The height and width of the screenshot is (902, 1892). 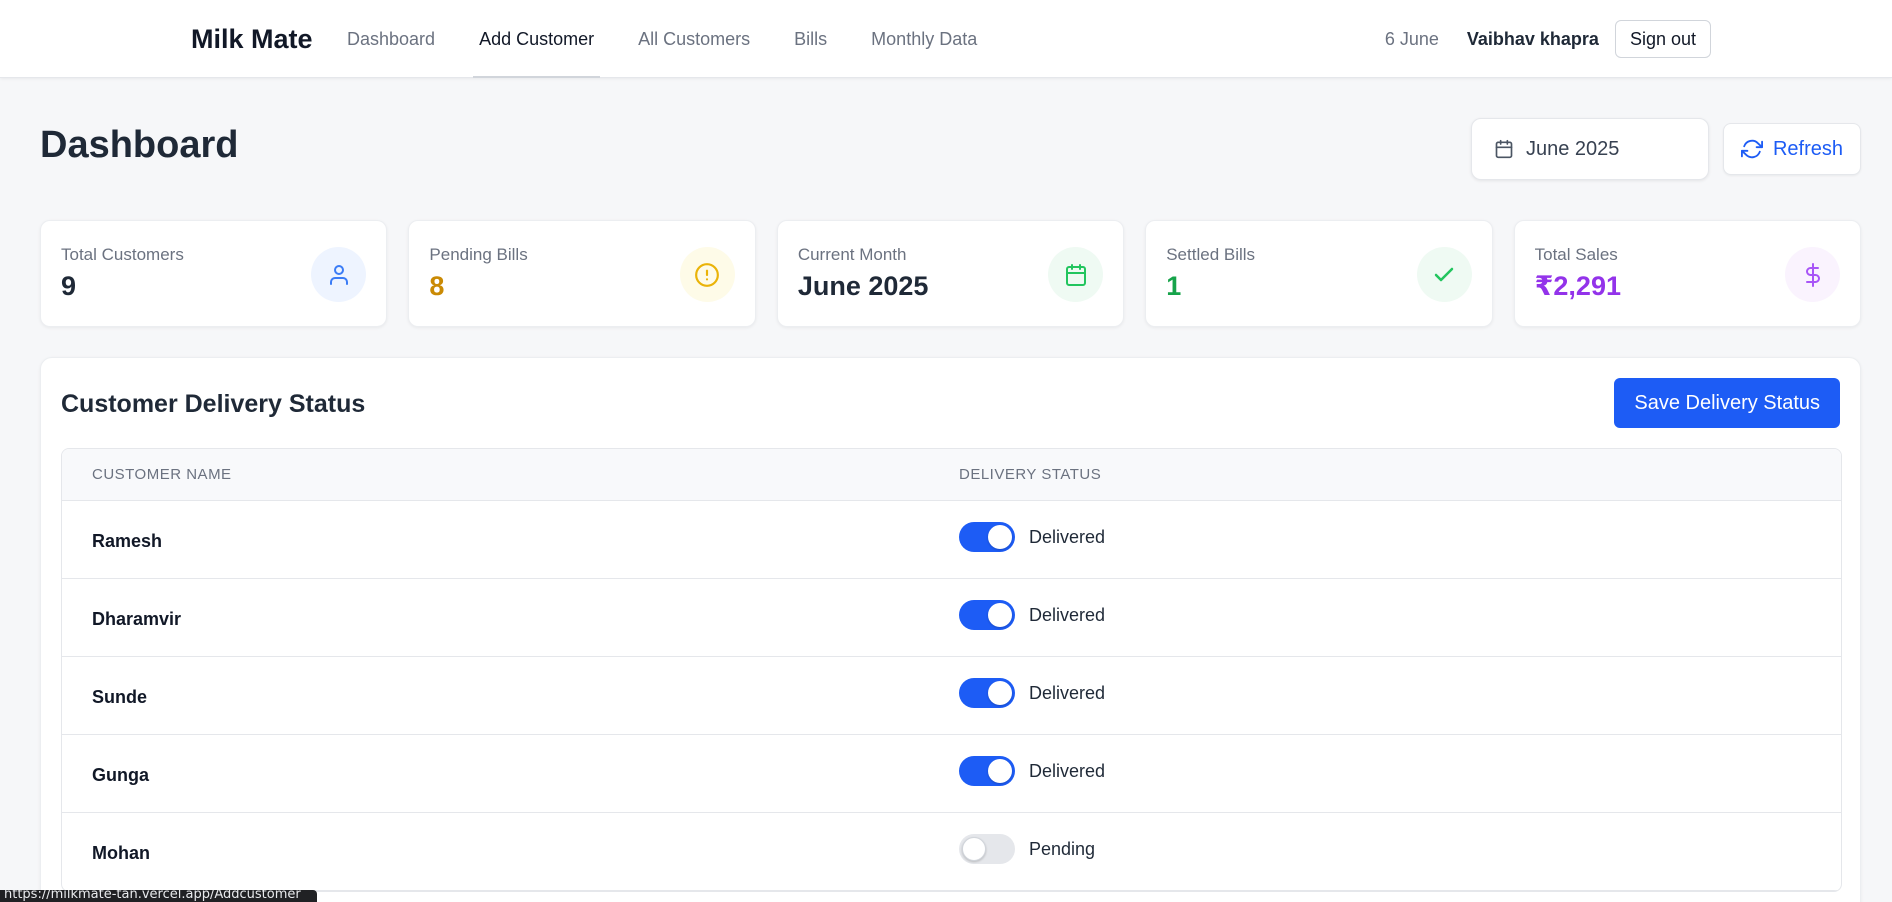 What do you see at coordinates (951, 475) in the screenshot?
I see `table-header: Customer Name Delivery Status` at bounding box center [951, 475].